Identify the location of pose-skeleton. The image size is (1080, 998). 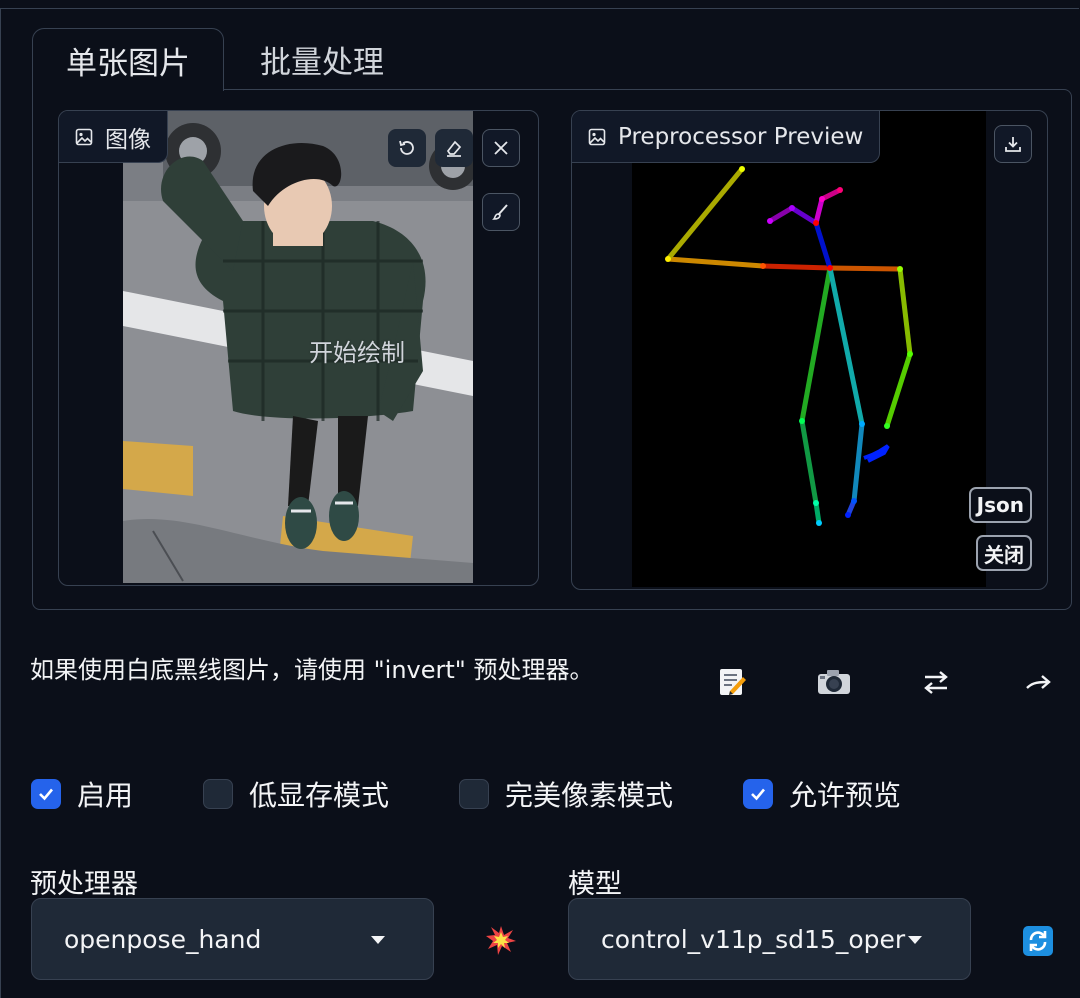
(789, 346).